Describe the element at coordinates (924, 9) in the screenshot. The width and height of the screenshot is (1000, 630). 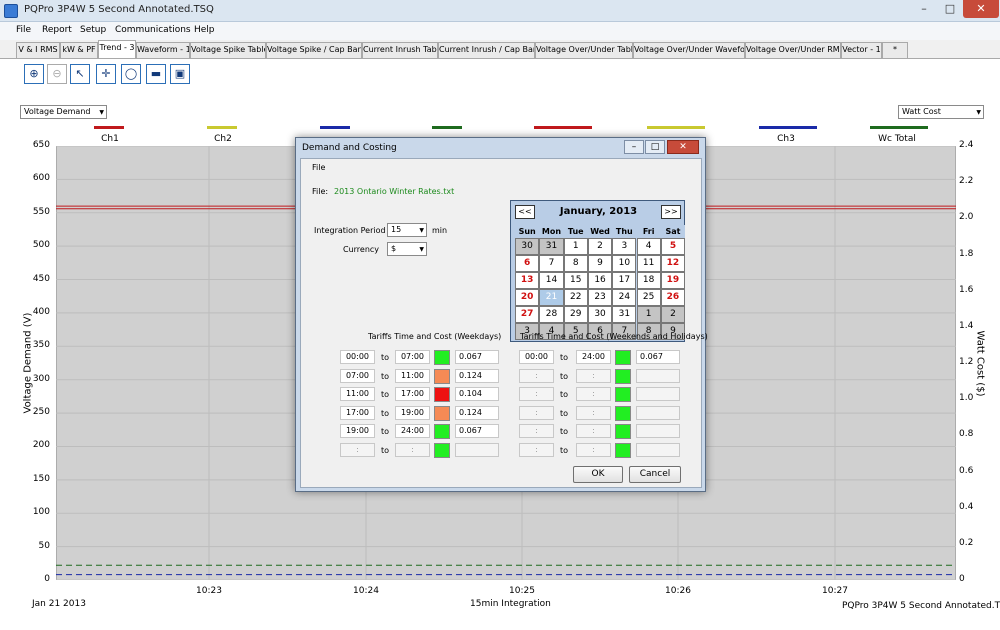
I see `minimize-icon: –` at that location.